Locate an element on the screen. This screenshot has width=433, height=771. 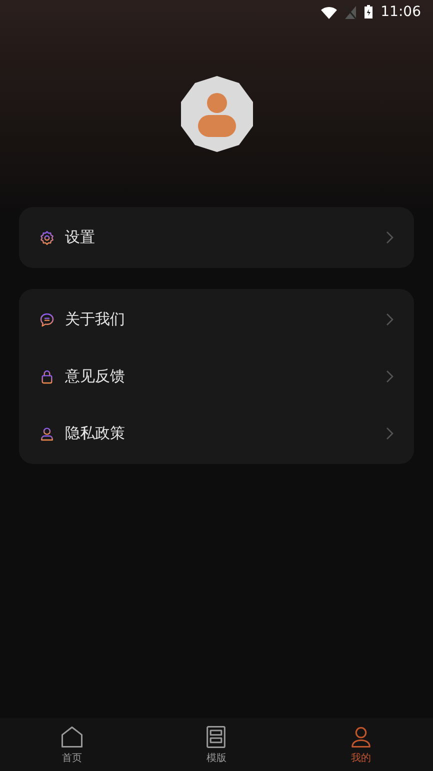
tab: 首页 is located at coordinates (72, 744).